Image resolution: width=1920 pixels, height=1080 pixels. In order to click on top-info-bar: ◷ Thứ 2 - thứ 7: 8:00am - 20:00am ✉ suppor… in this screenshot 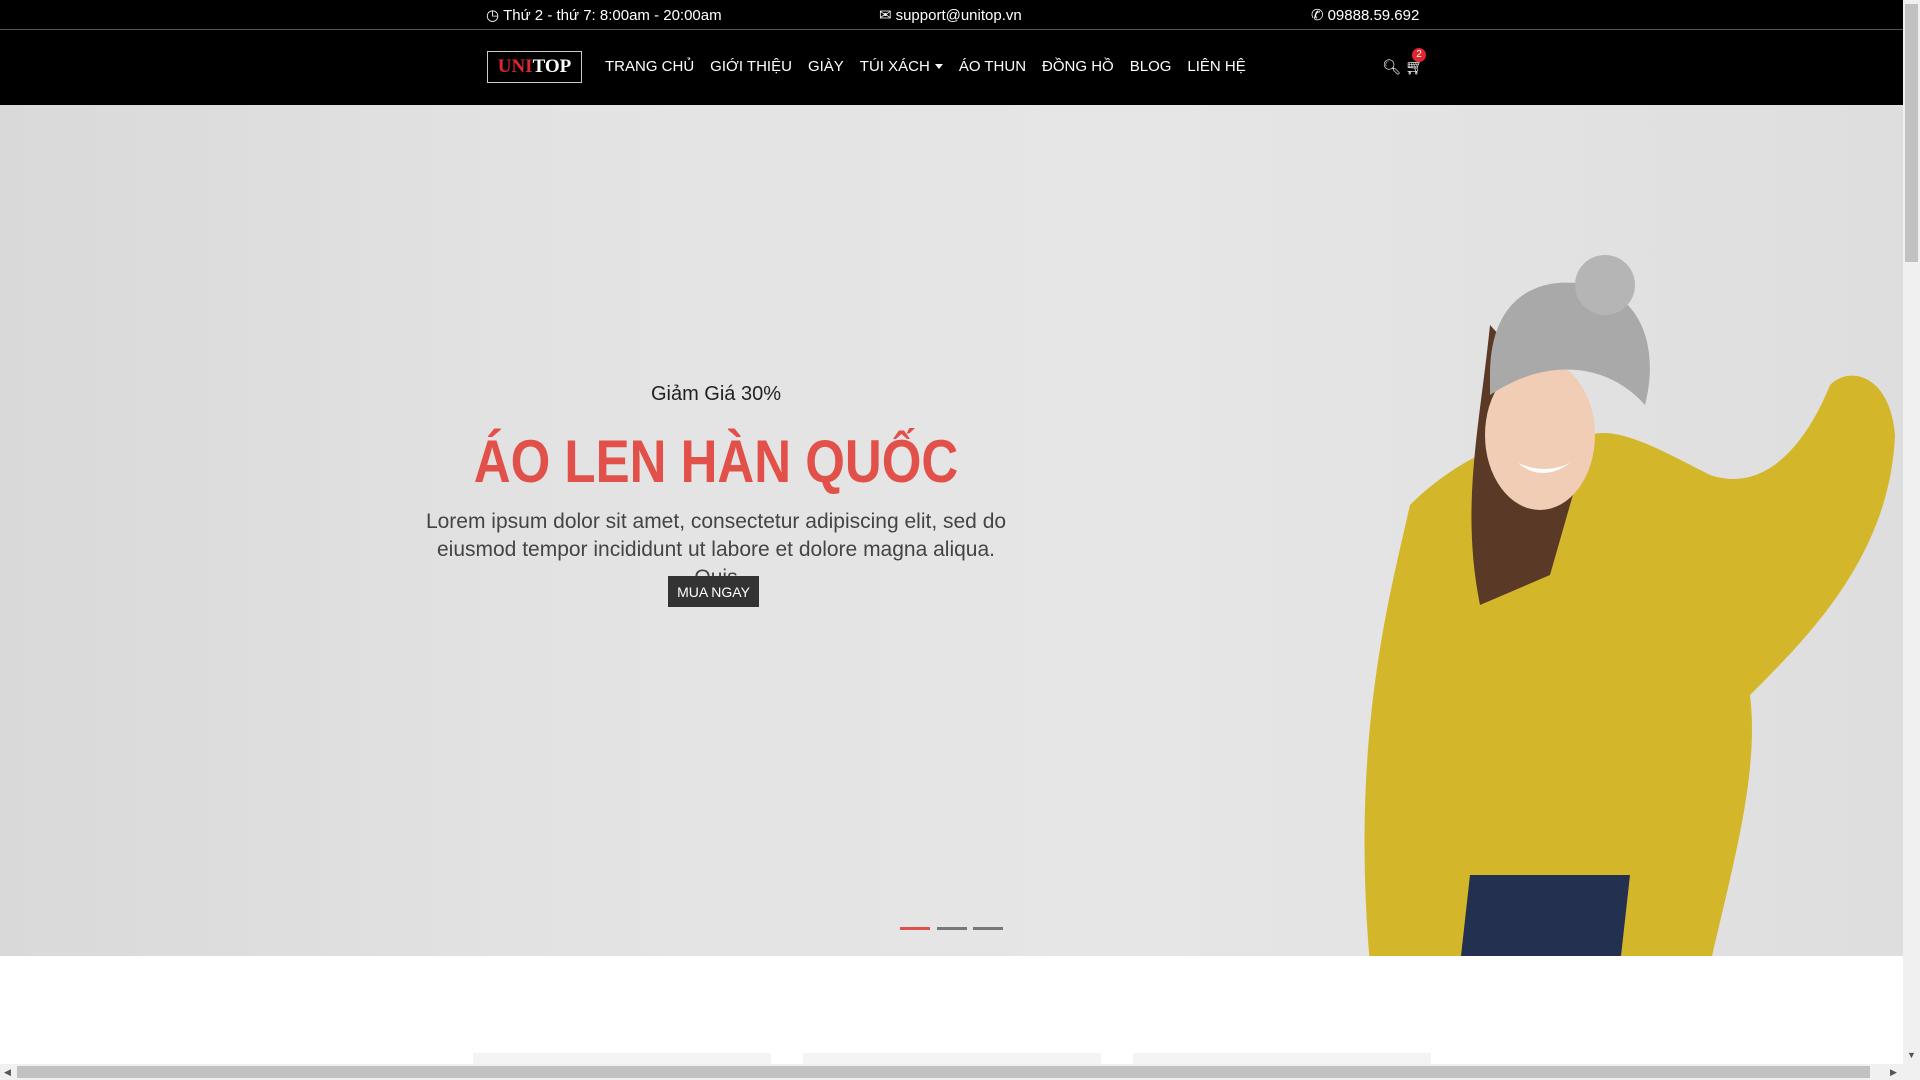, I will do `click(951, 15)`.